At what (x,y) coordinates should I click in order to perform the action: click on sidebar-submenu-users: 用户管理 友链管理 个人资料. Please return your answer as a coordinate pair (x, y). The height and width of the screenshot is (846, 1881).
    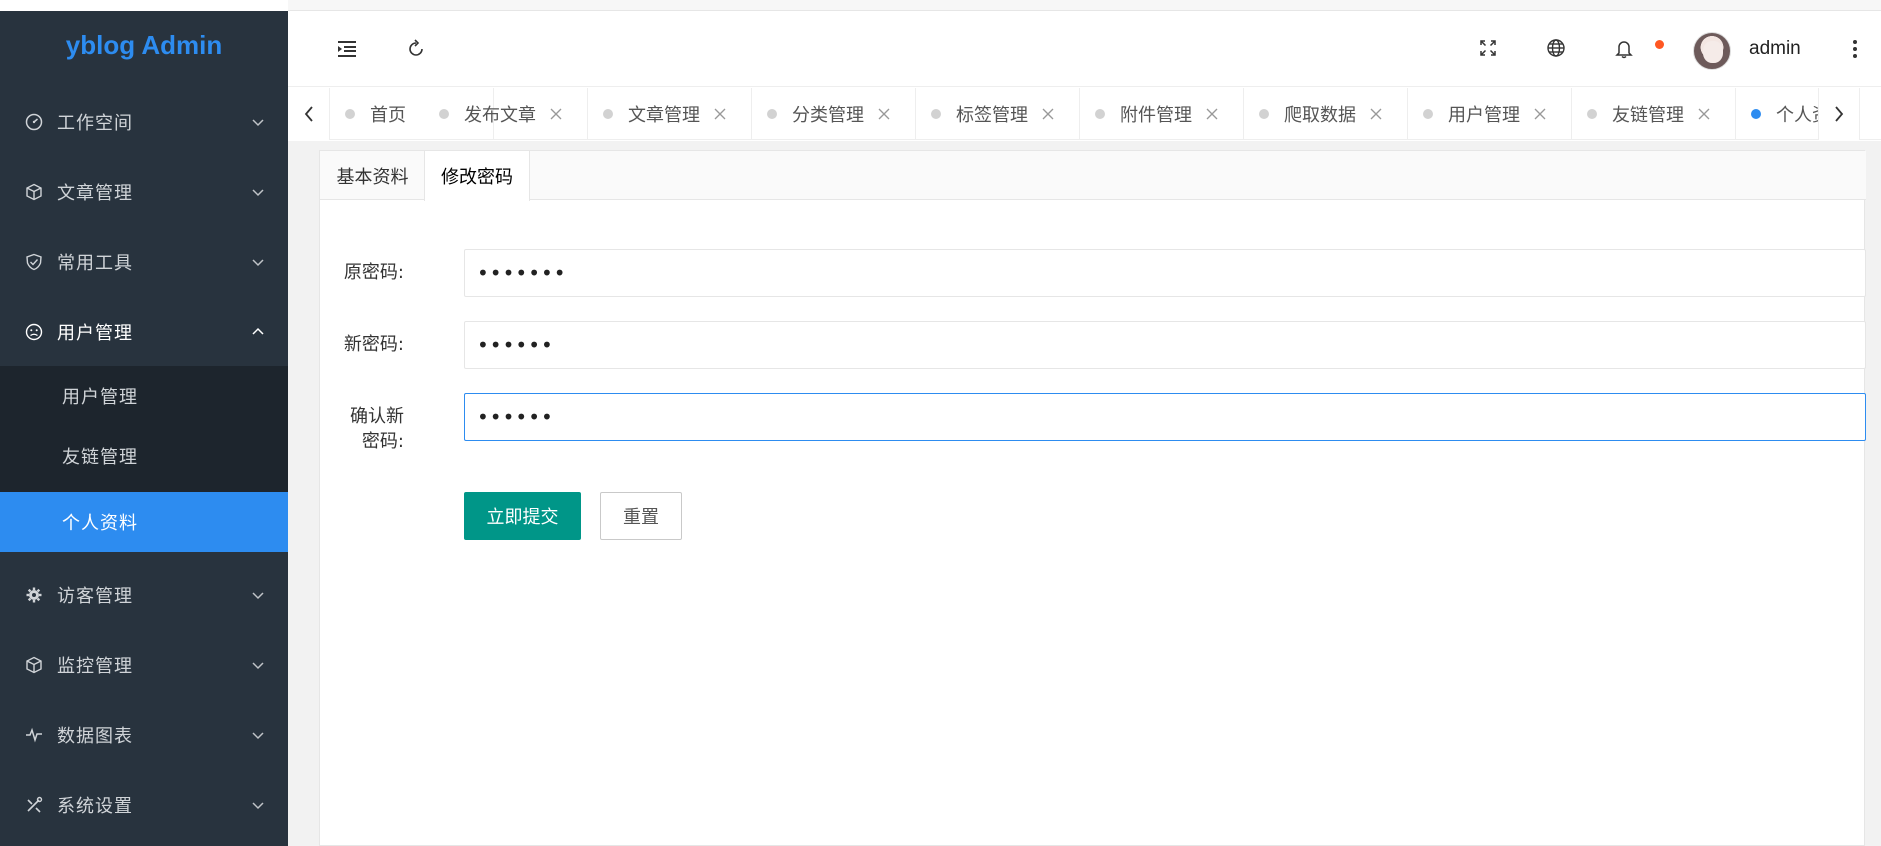
    Looking at the image, I should click on (144, 459).